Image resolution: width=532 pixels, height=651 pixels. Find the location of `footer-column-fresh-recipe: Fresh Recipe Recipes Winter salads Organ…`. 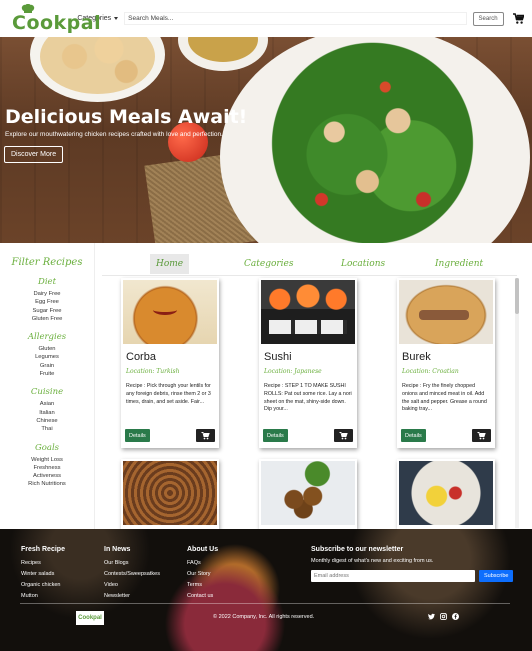

footer-column-fresh-recipe: Fresh Recipe Recipes Winter salads Organ… is located at coordinates (43, 574).